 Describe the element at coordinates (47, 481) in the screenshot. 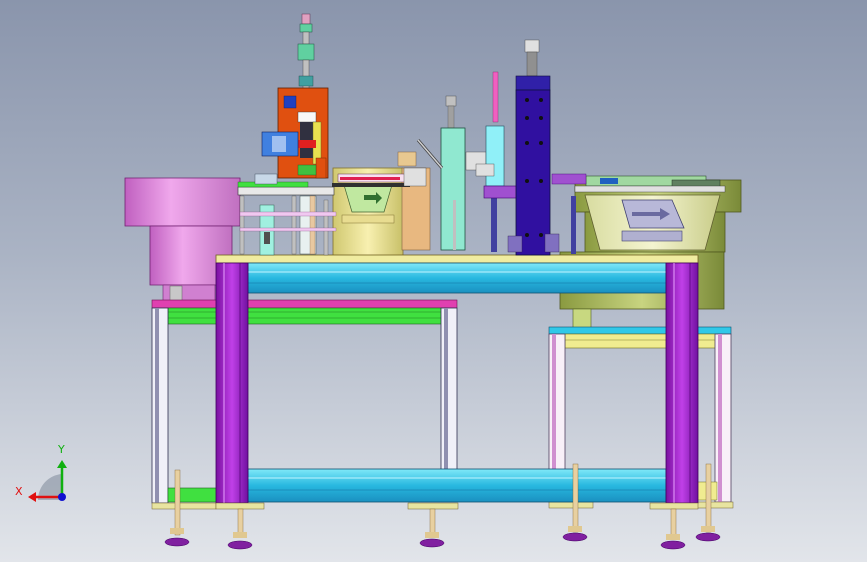

I see `coordinate-triad` at that location.